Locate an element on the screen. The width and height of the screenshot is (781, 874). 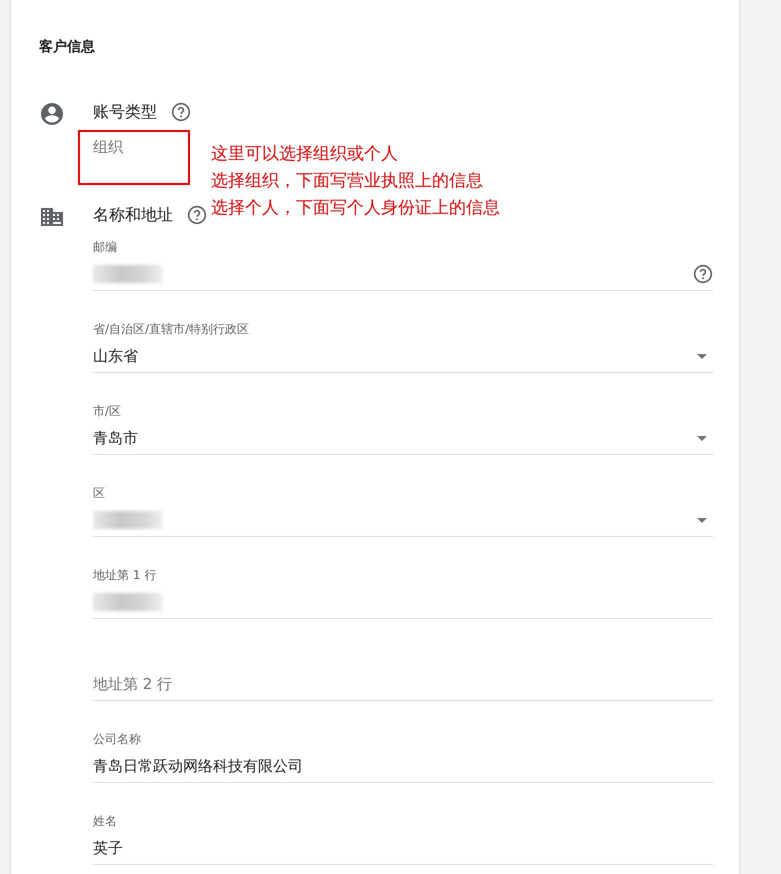
input-field: 姓名 英子 is located at coordinates (403, 839).